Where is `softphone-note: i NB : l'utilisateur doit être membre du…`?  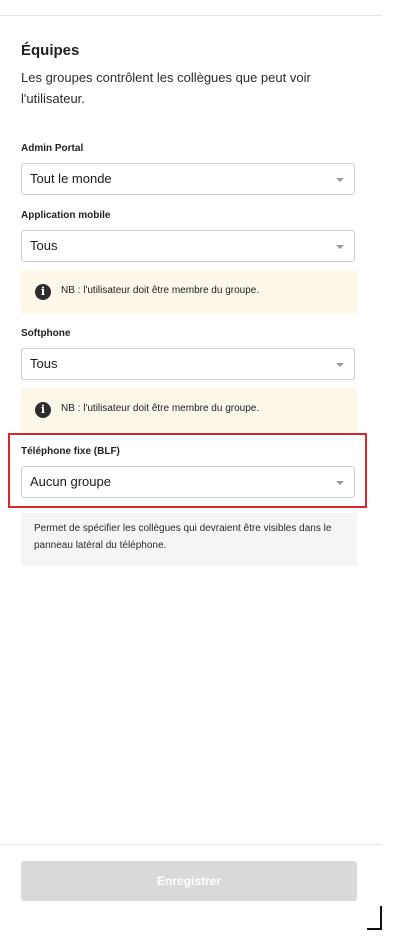 softphone-note: i NB : l'utilisateur doit être membre du… is located at coordinates (189, 410).